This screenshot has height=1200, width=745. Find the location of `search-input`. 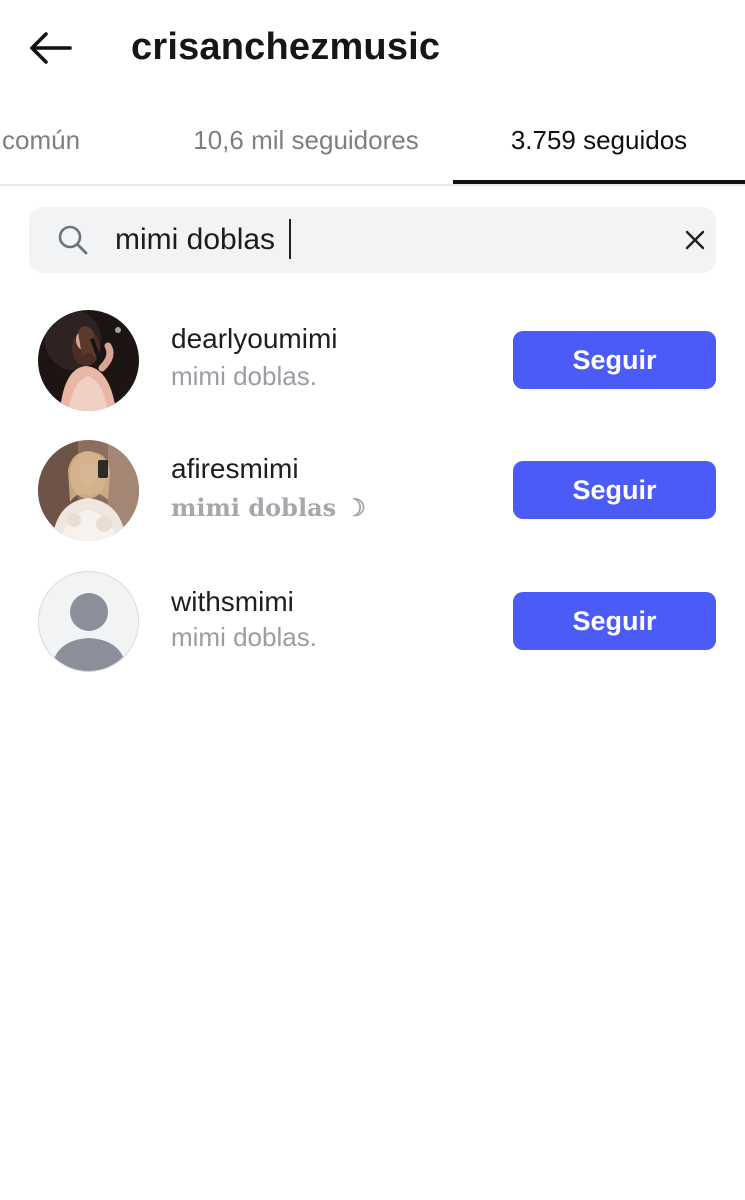

search-input is located at coordinates (385, 240).